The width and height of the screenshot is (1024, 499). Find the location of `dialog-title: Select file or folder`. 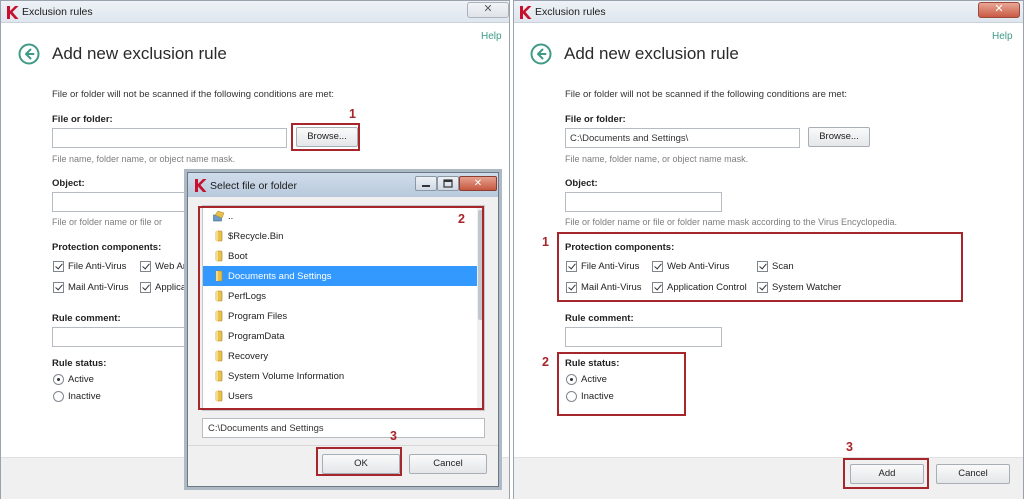

dialog-title: Select file or folder is located at coordinates (253, 186).